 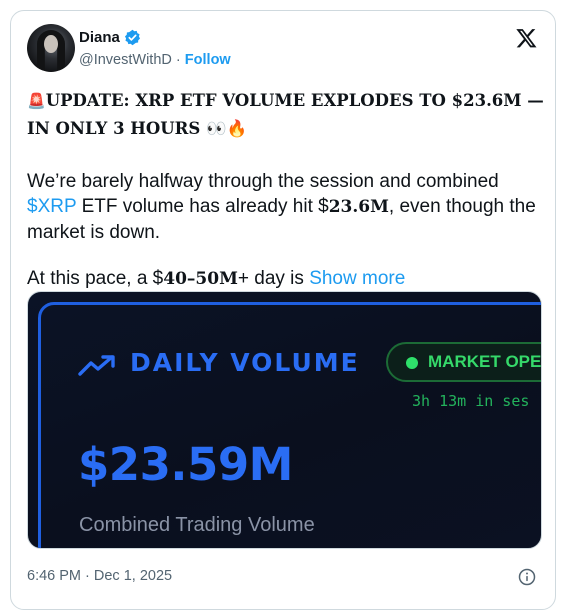 What do you see at coordinates (99, 37) in the screenshot?
I see `author-name: Diana` at bounding box center [99, 37].